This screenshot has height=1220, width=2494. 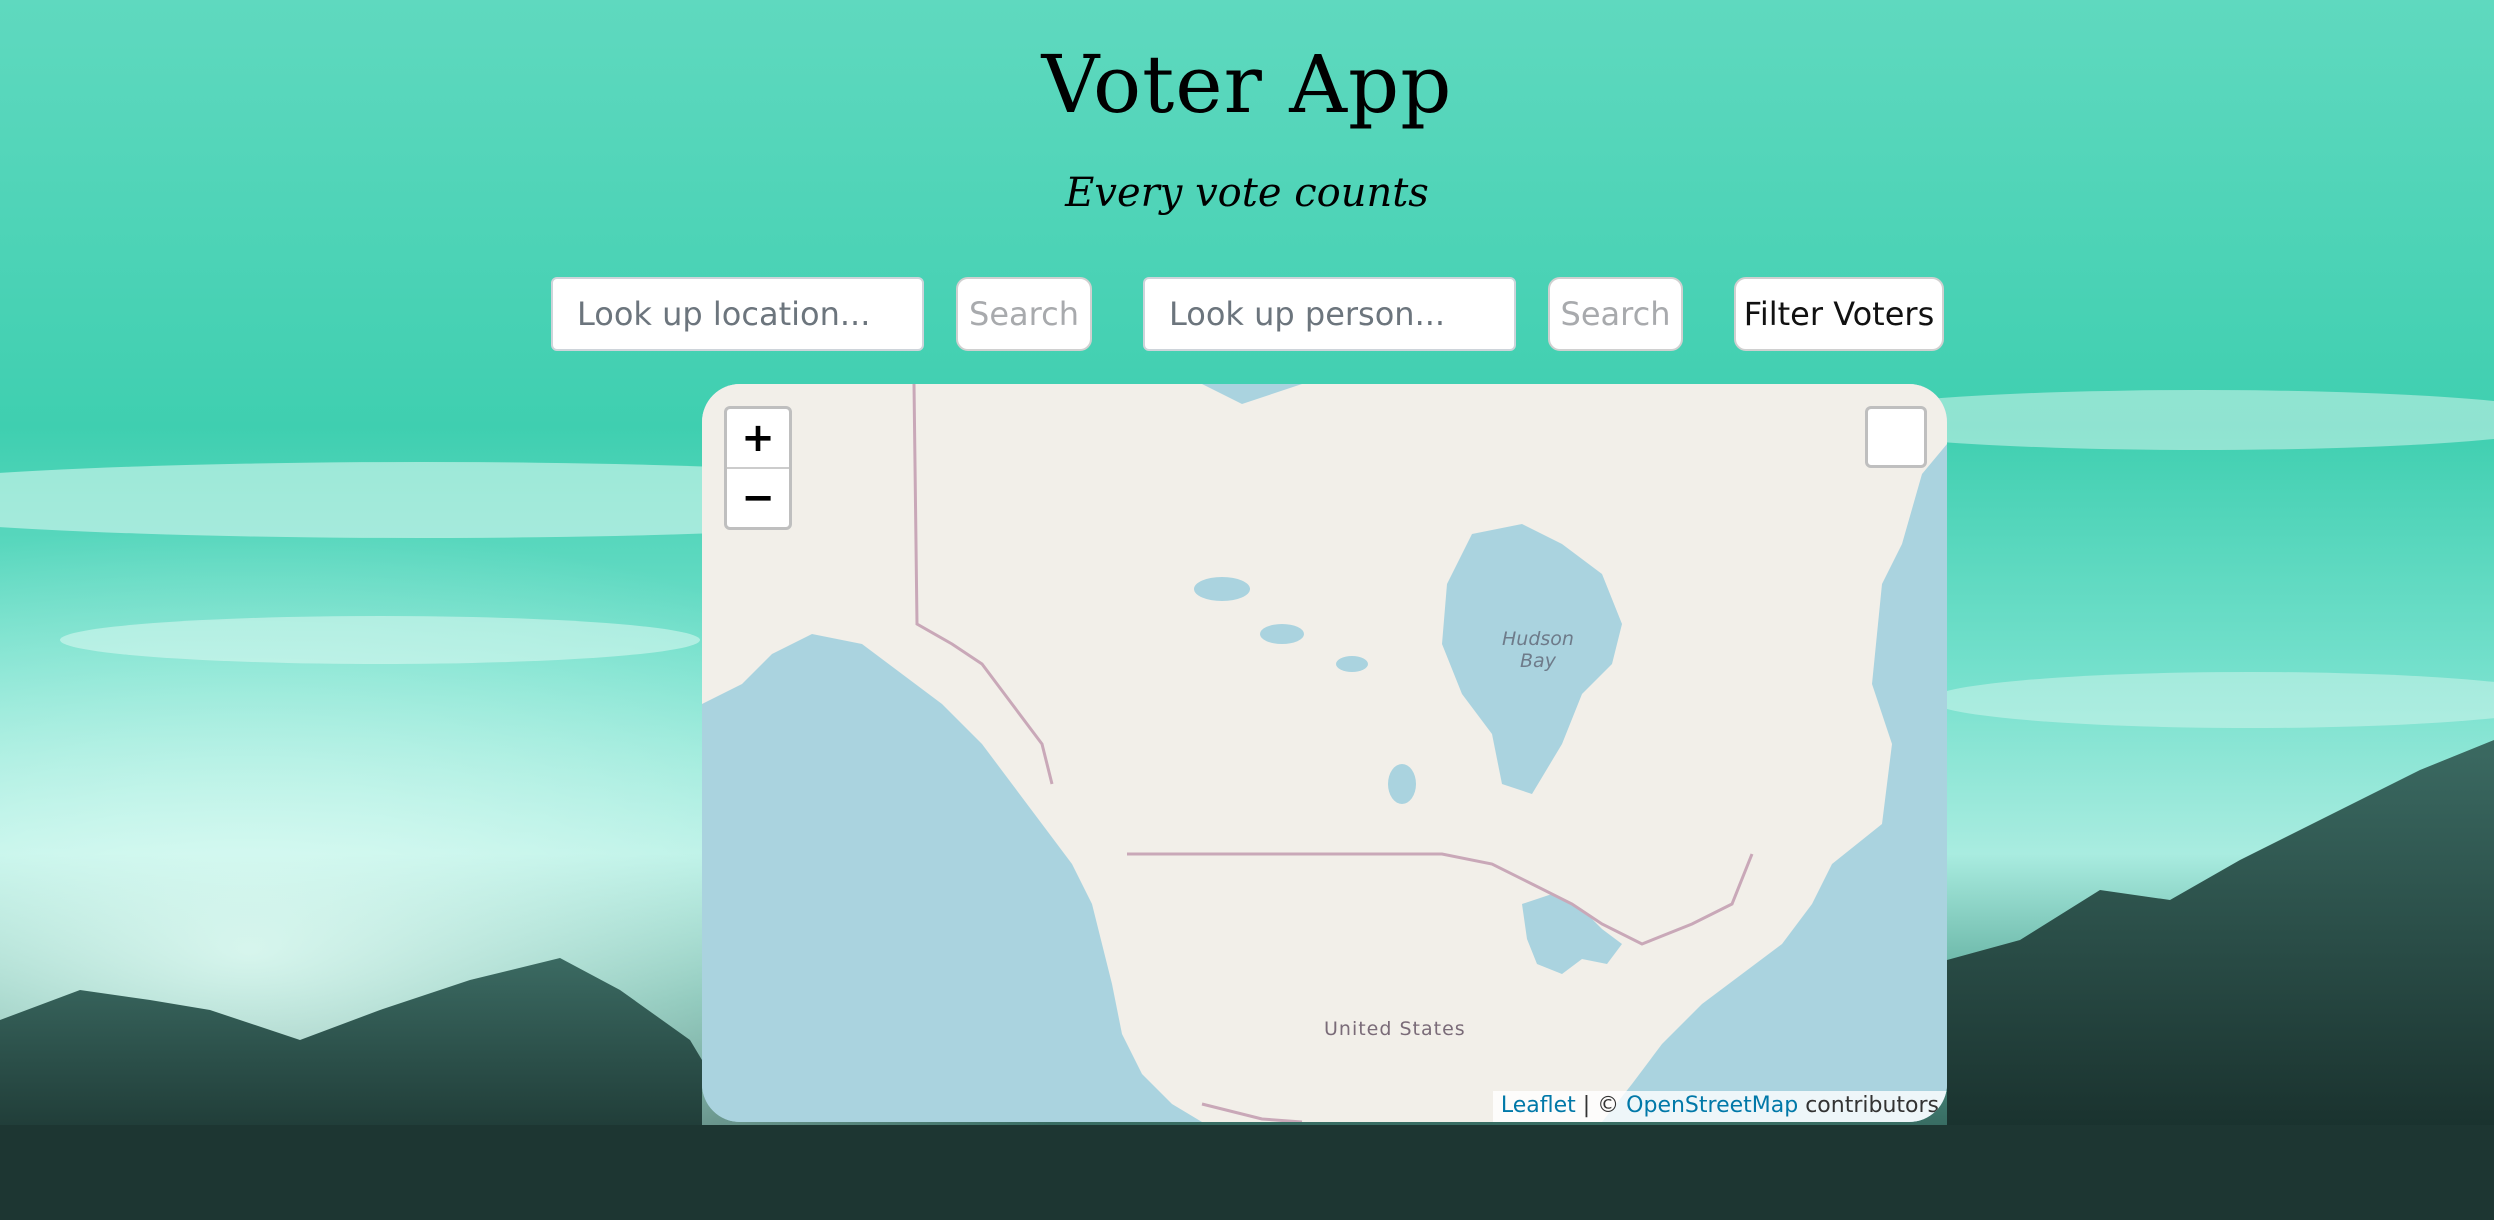 What do you see at coordinates (1868, 1105) in the screenshot?
I see `attribution-contributors: contributors` at bounding box center [1868, 1105].